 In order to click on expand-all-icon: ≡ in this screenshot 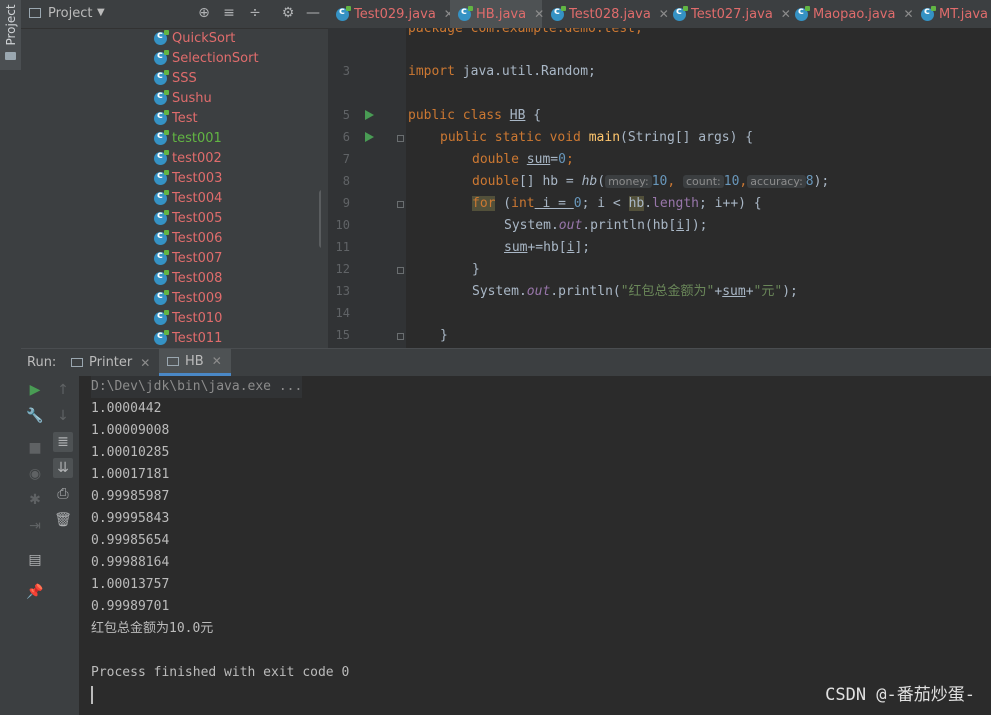, I will do `click(229, 13)`.